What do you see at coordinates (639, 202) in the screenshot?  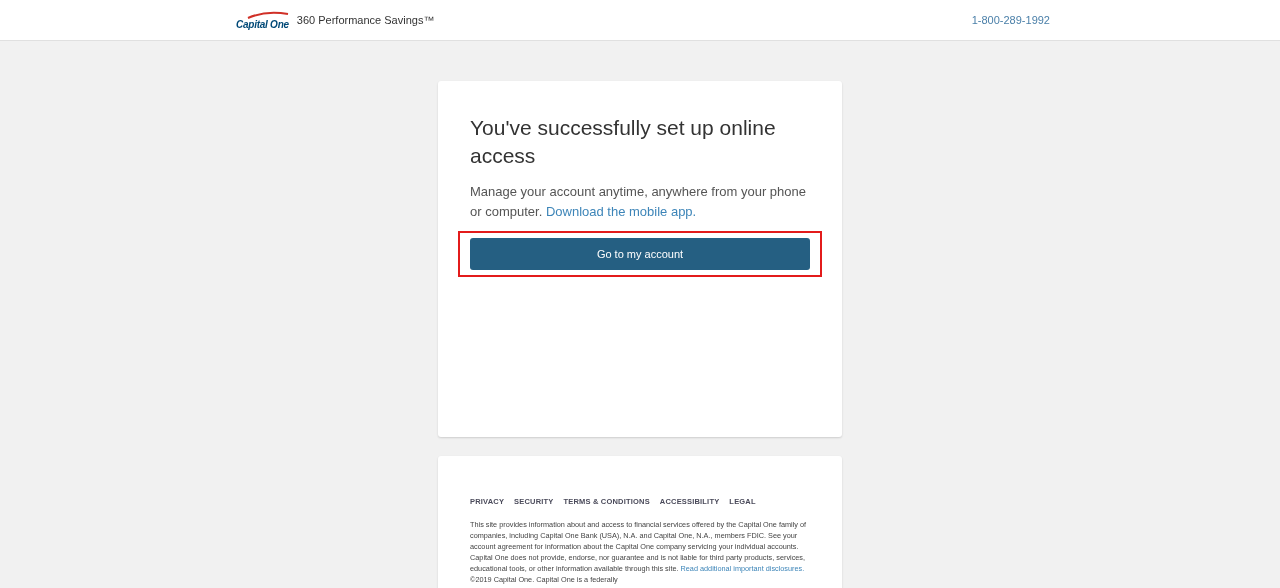 I see `message-text: Manage your account anytime, anywhere from your phone or computer. Download the mobile app.` at bounding box center [639, 202].